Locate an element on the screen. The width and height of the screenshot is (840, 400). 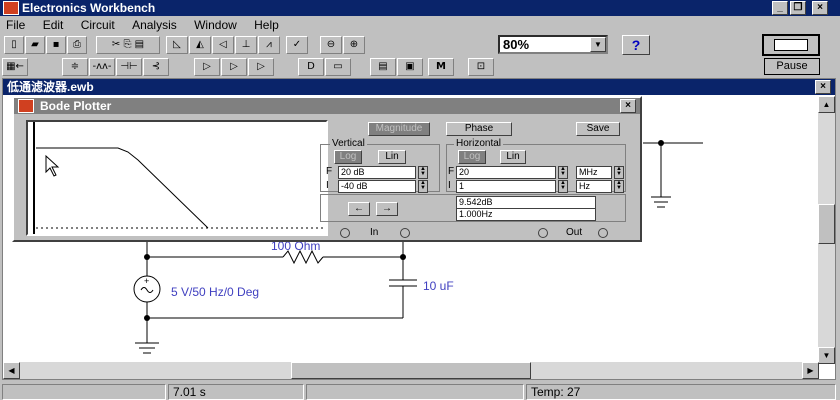
horizontal-initial-unit: Hz is located at coordinates (594, 186).